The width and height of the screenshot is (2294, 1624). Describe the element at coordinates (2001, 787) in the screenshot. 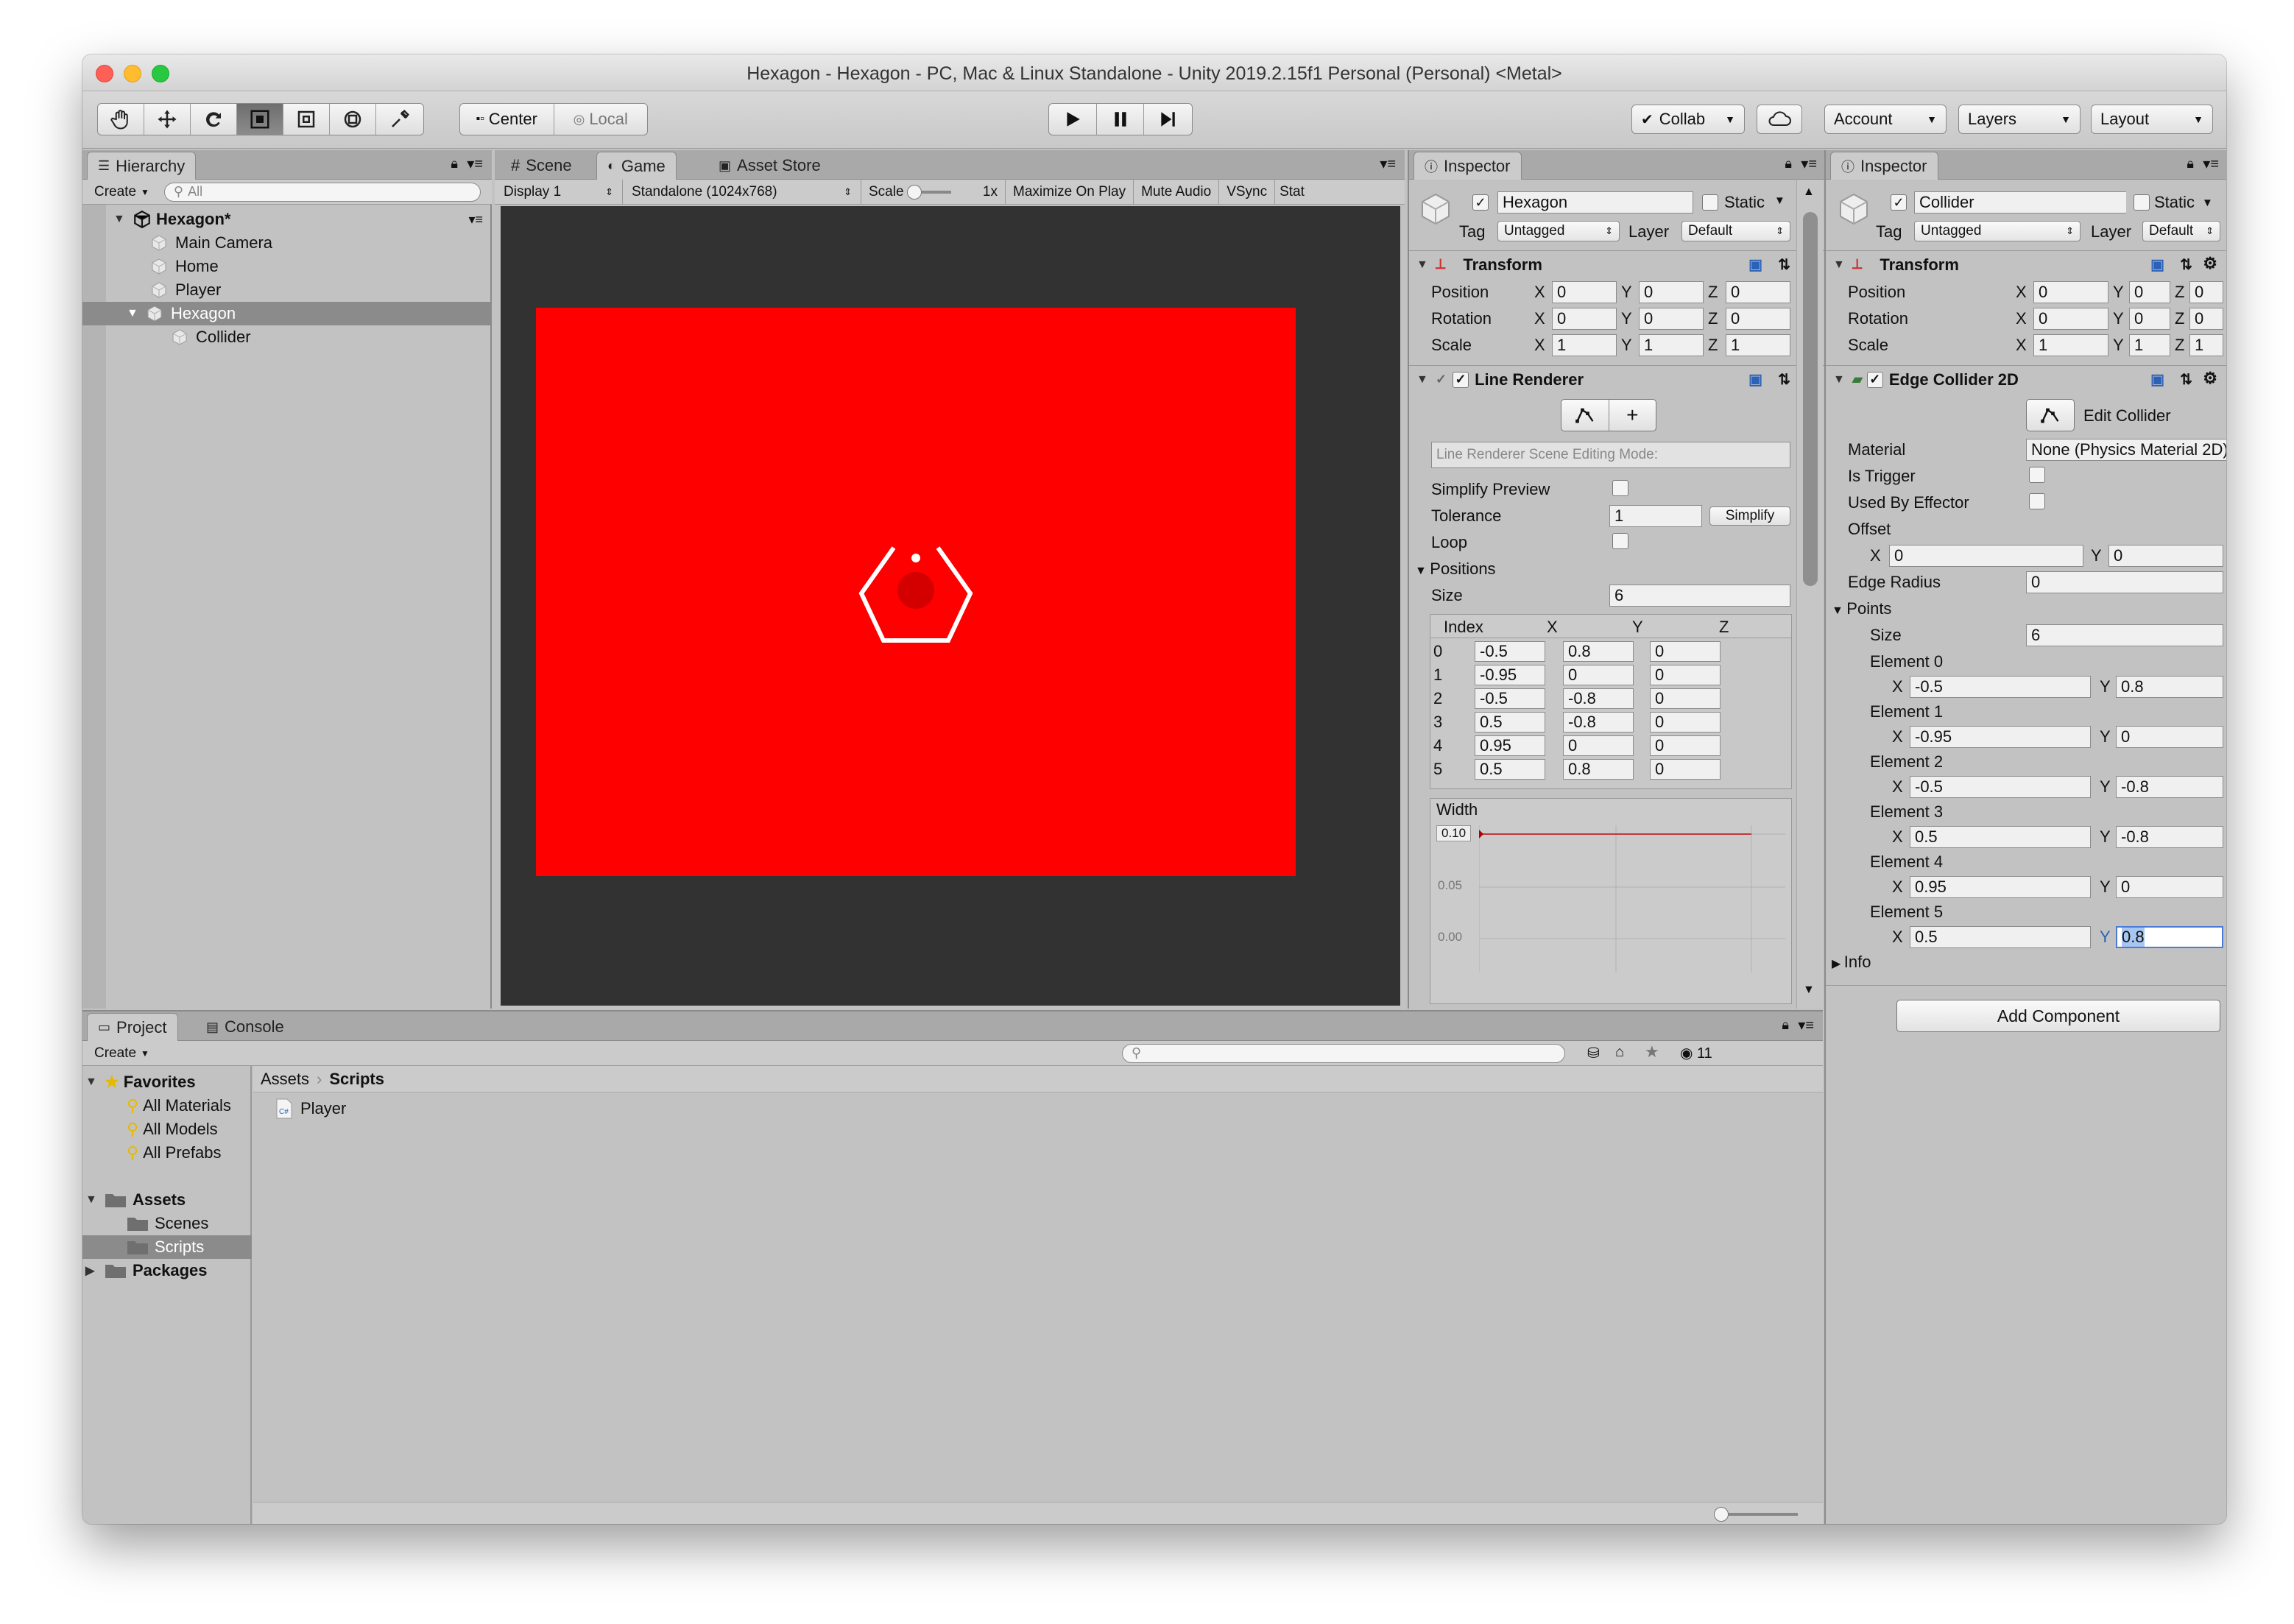

I see `element-x-input: -0.5` at that location.